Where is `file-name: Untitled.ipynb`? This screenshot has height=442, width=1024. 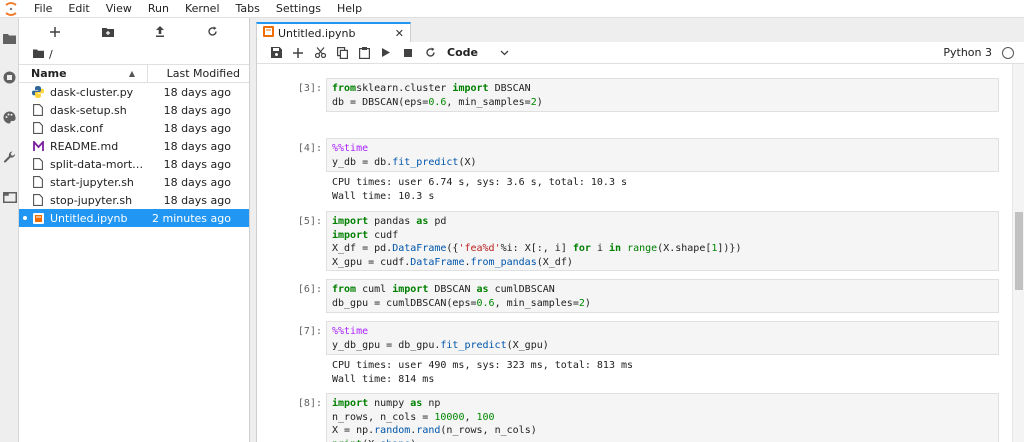 file-name: Untitled.ipynb is located at coordinates (89, 218).